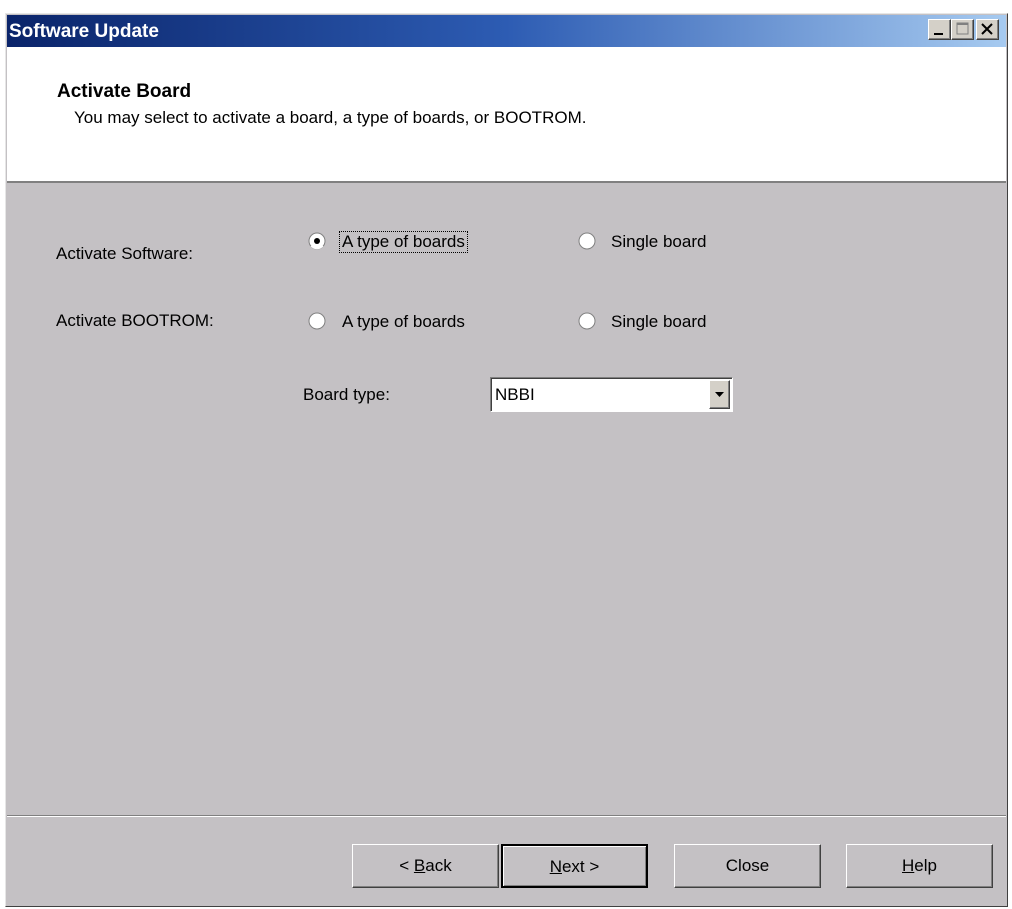 The width and height of the screenshot is (1012, 909). What do you see at coordinates (403, 242) in the screenshot?
I see `radio-software-type-of-boards-label: A type of boards` at bounding box center [403, 242].